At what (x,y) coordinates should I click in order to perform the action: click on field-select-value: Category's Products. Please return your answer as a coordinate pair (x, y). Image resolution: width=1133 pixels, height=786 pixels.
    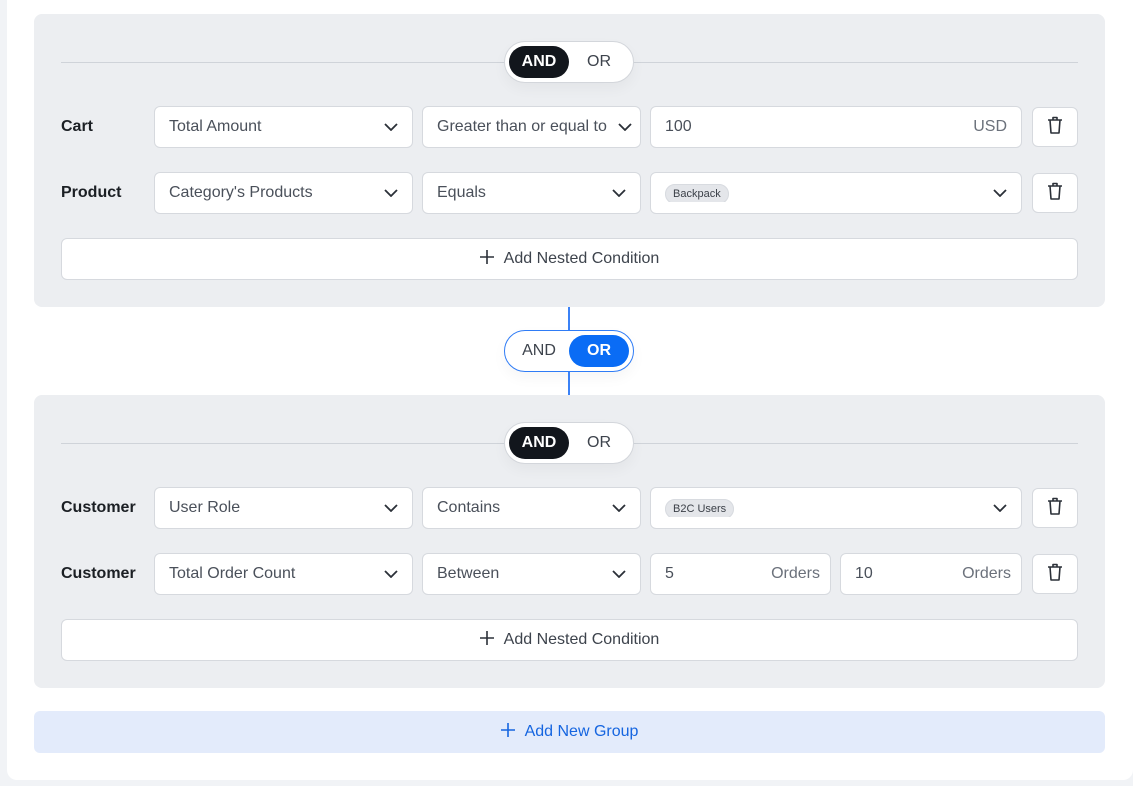
    Looking at the image, I should click on (241, 192).